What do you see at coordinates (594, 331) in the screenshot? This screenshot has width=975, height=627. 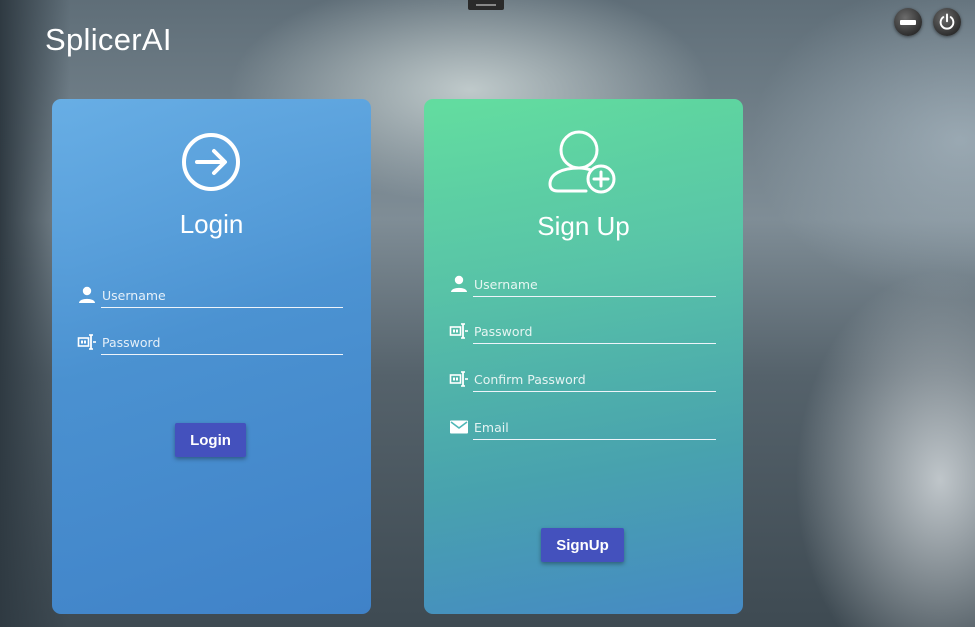 I see `signup-password-input` at bounding box center [594, 331].